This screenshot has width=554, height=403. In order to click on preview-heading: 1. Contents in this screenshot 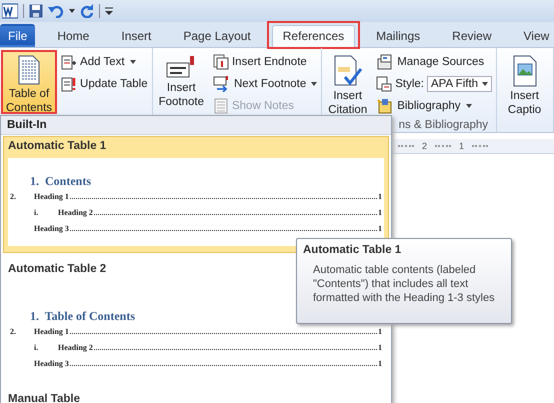, I will do `click(61, 181)`.